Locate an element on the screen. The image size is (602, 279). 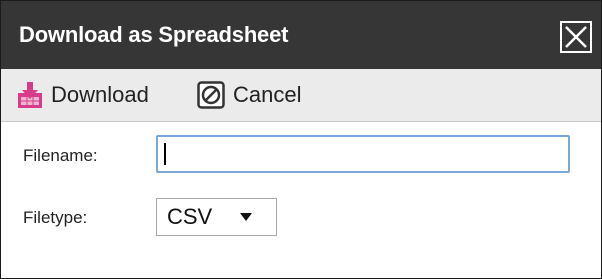
download-button: Download is located at coordinates (83, 95).